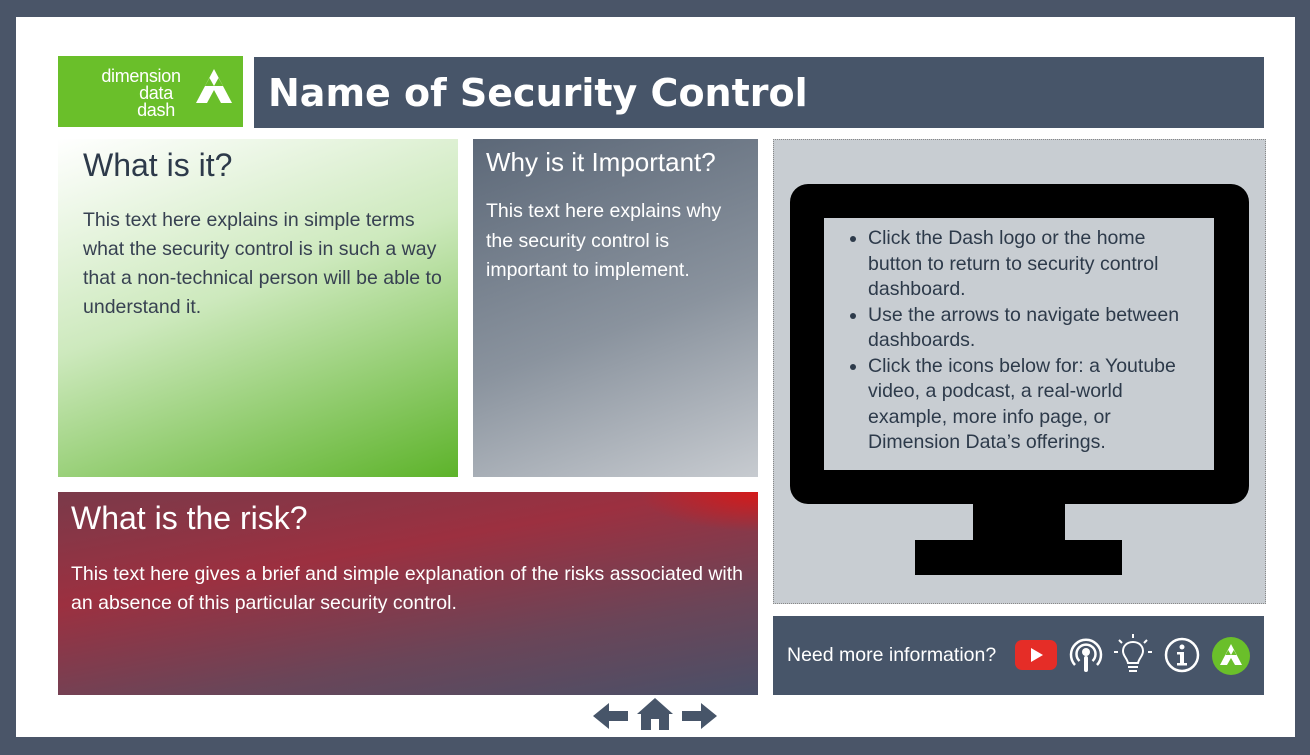  What do you see at coordinates (892, 655) in the screenshot?
I see `info-label: Need more information?` at bounding box center [892, 655].